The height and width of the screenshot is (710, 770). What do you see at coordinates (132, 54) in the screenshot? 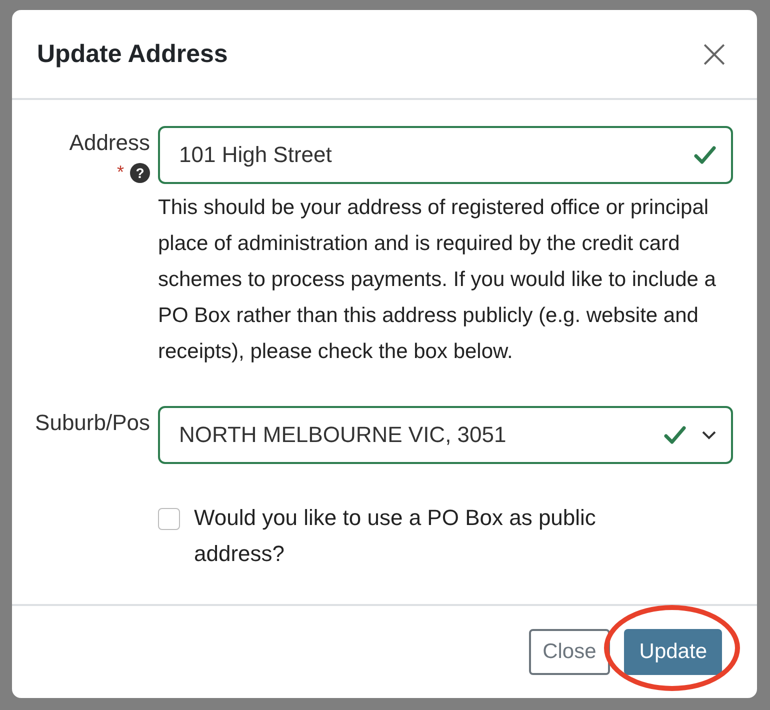
I see `dialog-title: Update Address` at bounding box center [132, 54].